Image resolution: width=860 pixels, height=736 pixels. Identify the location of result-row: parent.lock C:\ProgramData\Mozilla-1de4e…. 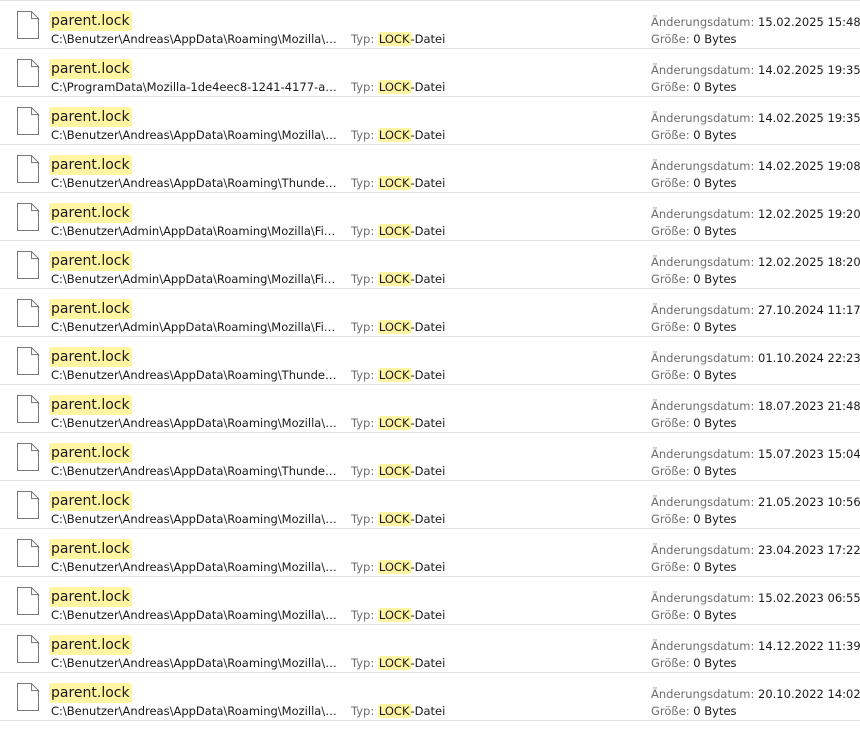
(430, 73).